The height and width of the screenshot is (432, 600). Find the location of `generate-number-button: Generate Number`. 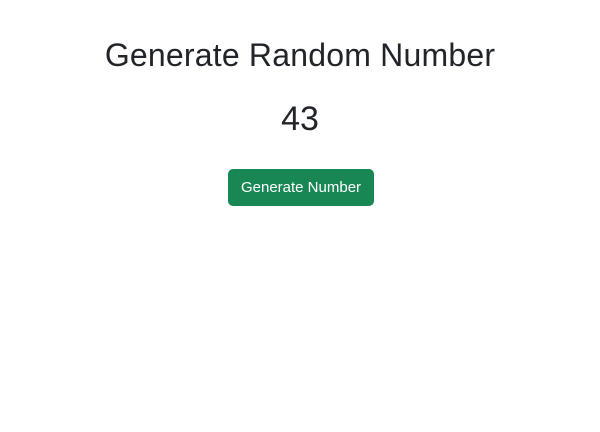

generate-number-button: Generate Number is located at coordinates (301, 187).